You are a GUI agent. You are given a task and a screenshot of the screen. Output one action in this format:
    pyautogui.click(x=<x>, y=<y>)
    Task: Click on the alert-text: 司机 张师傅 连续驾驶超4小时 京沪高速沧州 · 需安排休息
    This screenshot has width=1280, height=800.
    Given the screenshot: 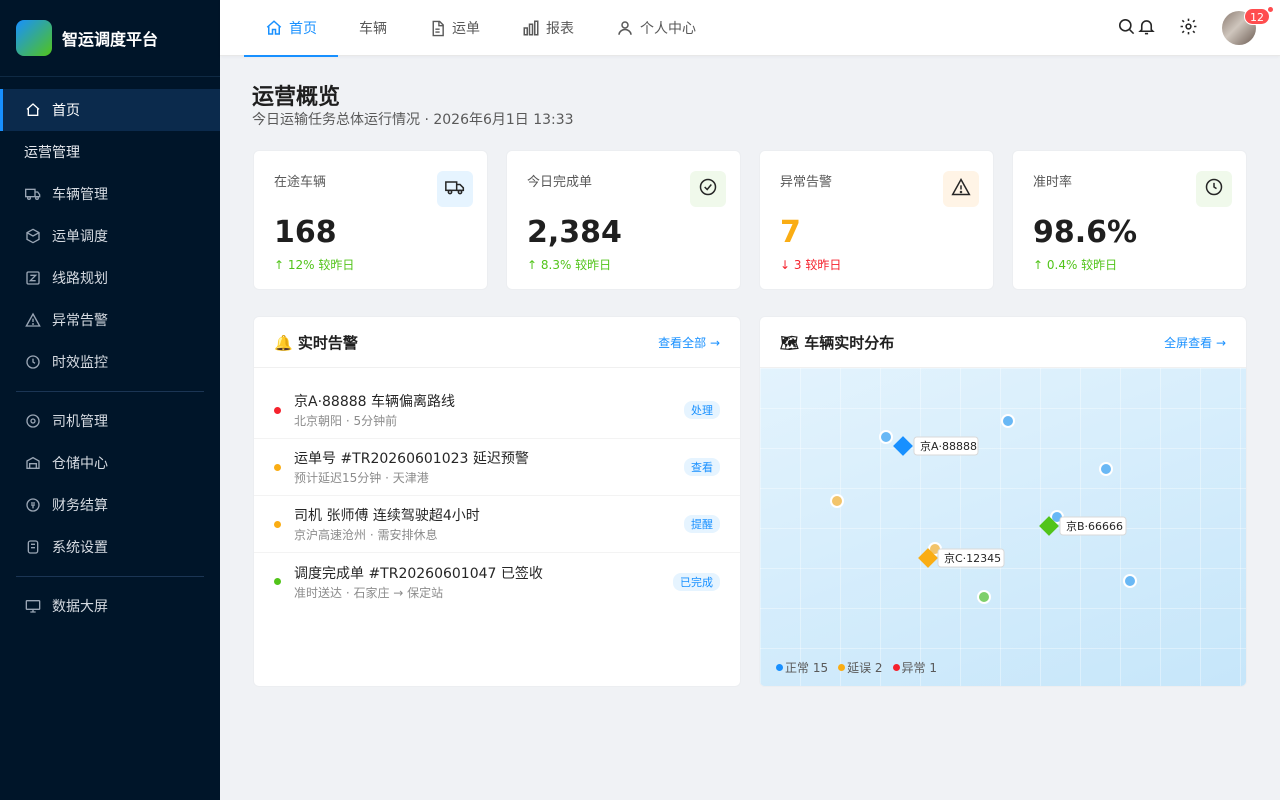 What is the action you would take?
    pyautogui.click(x=485, y=524)
    